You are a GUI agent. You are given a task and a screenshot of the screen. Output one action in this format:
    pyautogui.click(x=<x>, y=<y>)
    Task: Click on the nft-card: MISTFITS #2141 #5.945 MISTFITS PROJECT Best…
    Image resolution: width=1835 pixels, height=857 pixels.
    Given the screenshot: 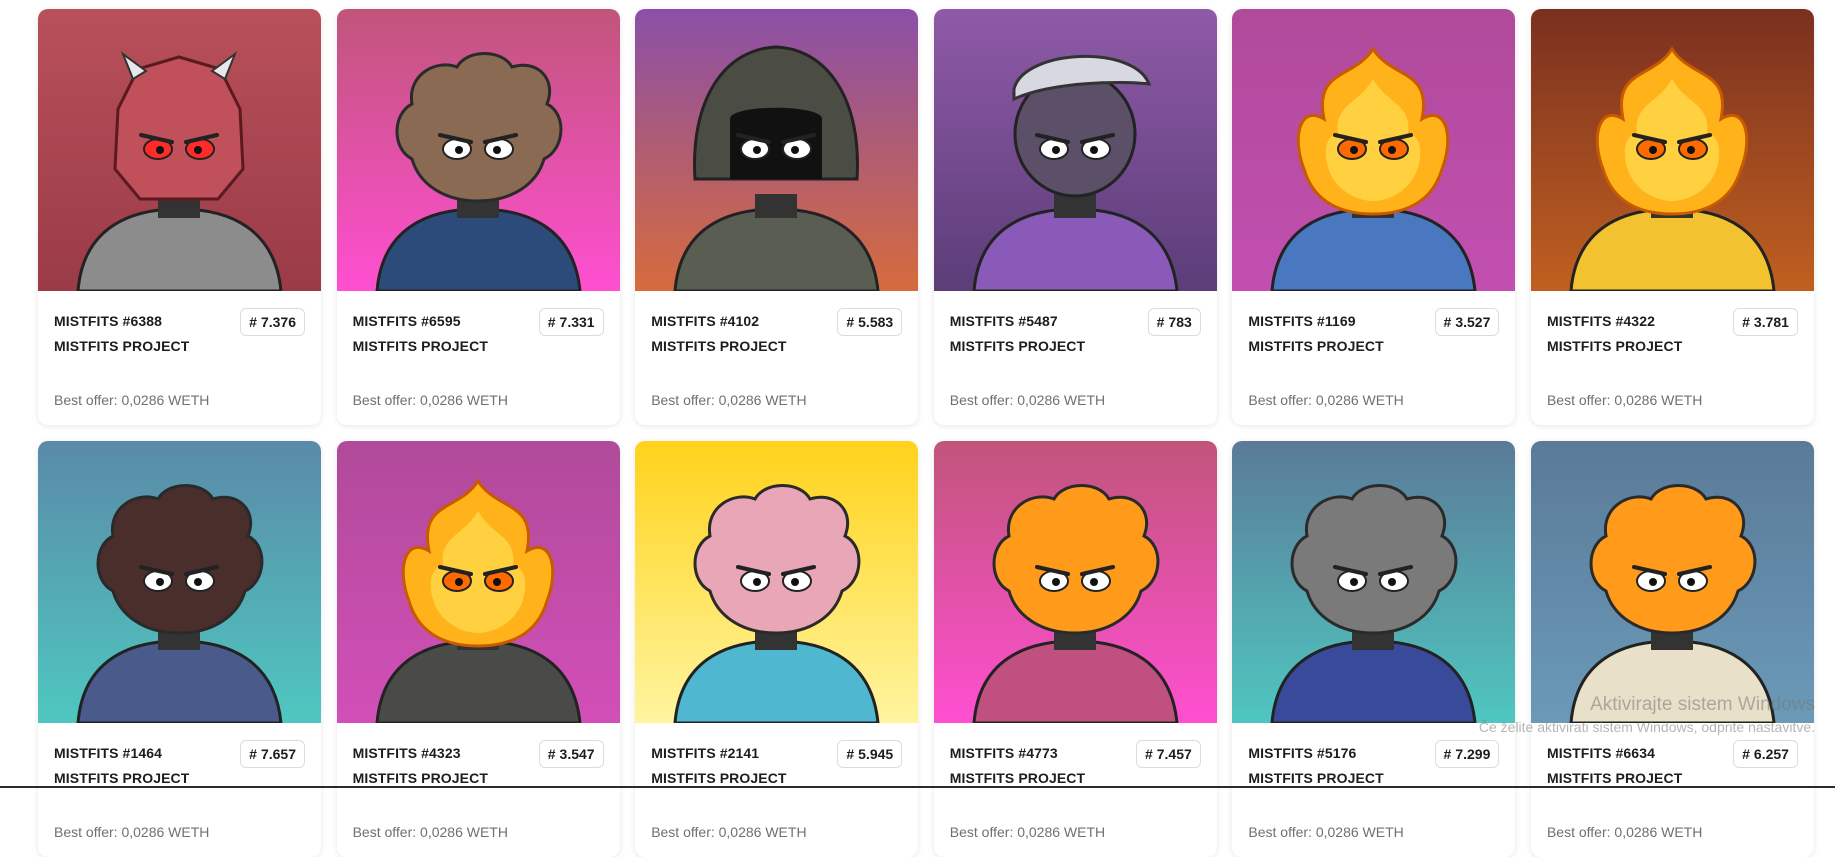 What is the action you would take?
    pyautogui.click(x=777, y=649)
    